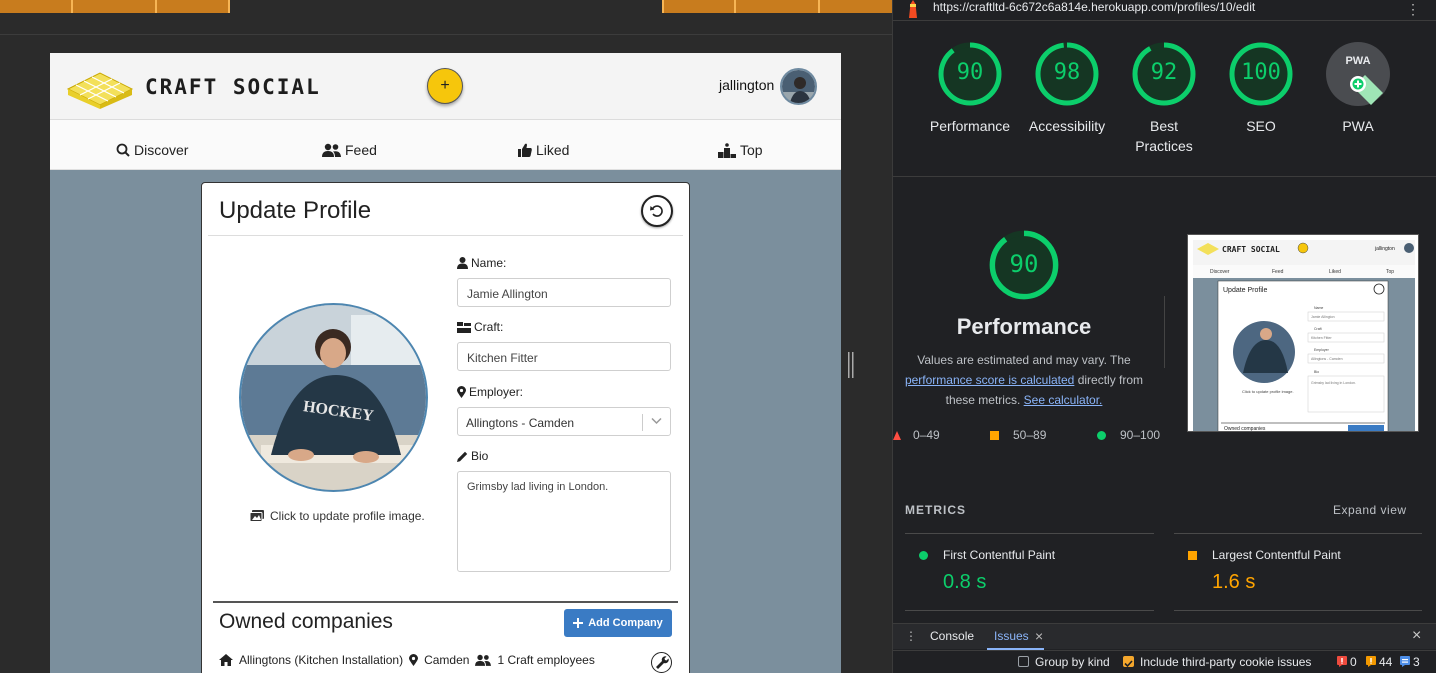  What do you see at coordinates (321, 660) in the screenshot?
I see `company-name: Allingtons (Kitchen Installation)` at bounding box center [321, 660].